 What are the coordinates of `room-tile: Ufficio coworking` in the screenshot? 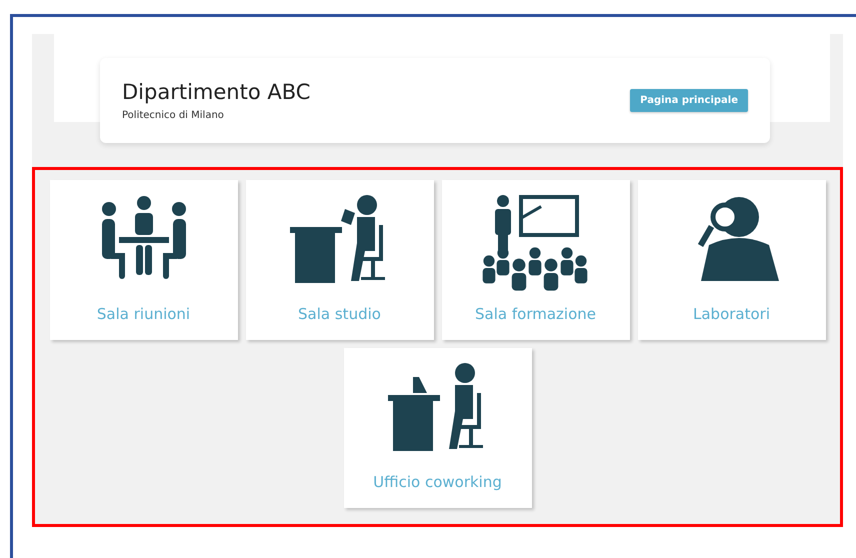 It's located at (438, 428).